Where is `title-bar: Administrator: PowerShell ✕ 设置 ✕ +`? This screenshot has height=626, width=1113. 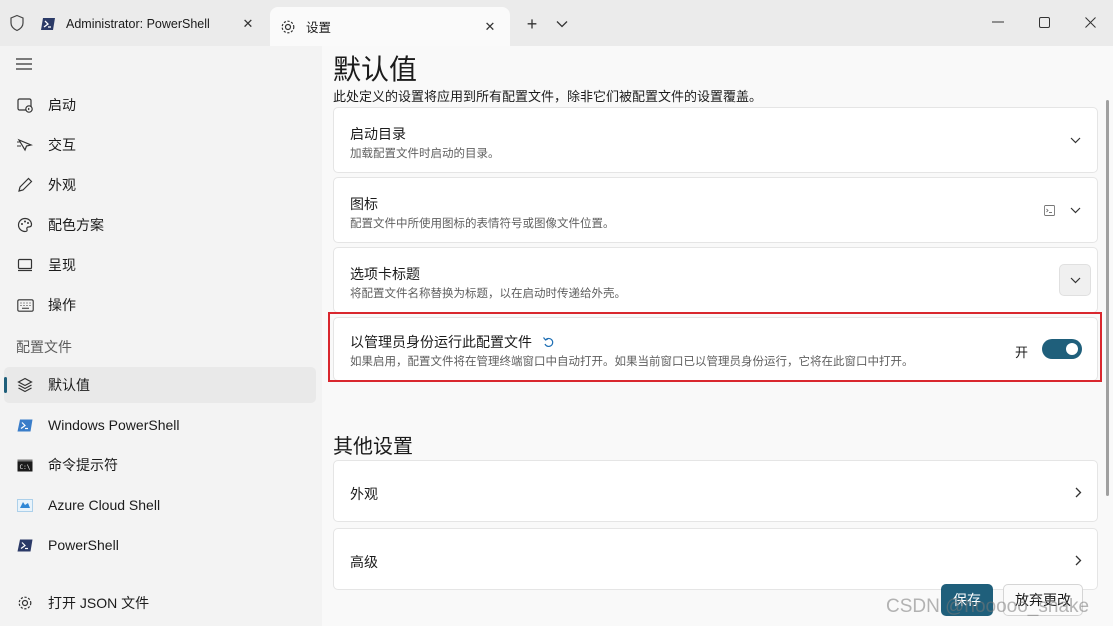
title-bar: Administrator: PowerShell ✕ 设置 ✕ + is located at coordinates (556, 23).